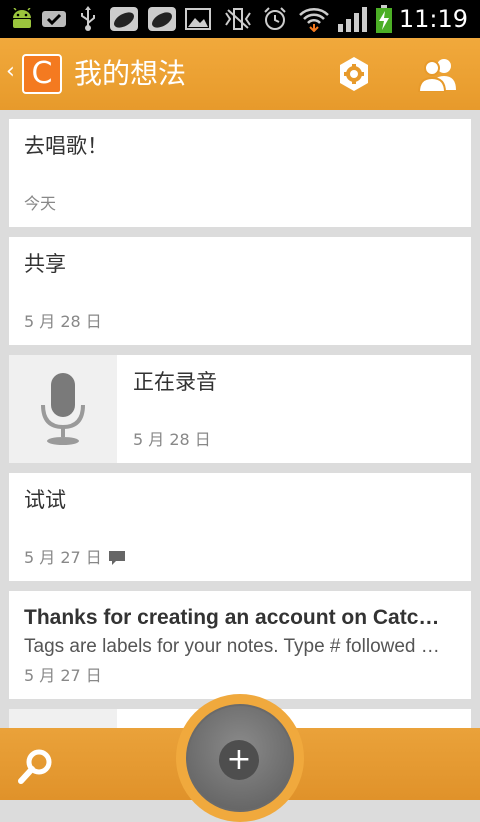 Image resolution: width=480 pixels, height=822 pixels. Describe the element at coordinates (54, 19) in the screenshot. I see `check-icon` at that location.